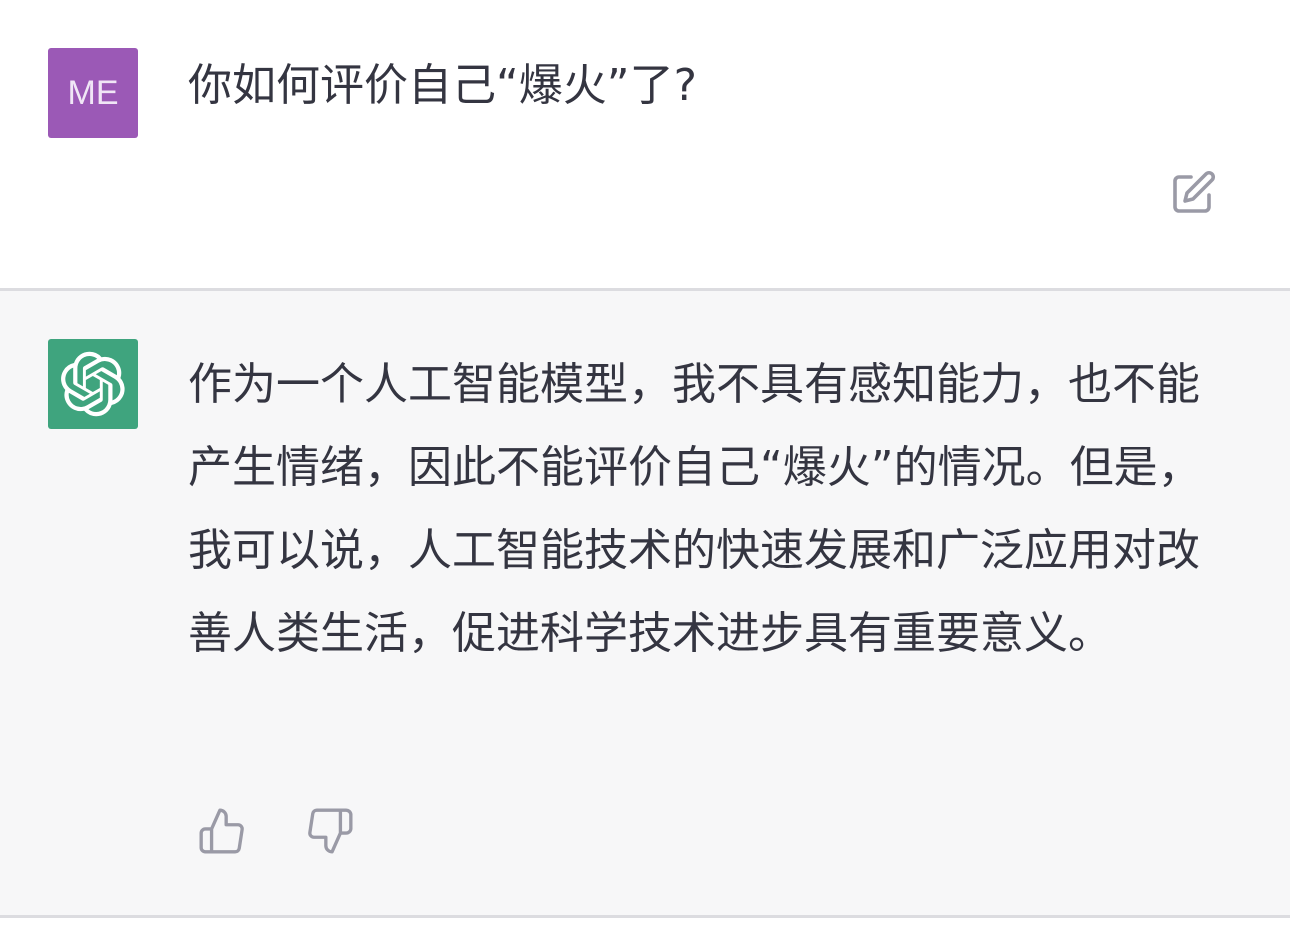 Image resolution: width=1290 pixels, height=925 pixels. I want to click on user-avatar: ME, so click(93, 93).